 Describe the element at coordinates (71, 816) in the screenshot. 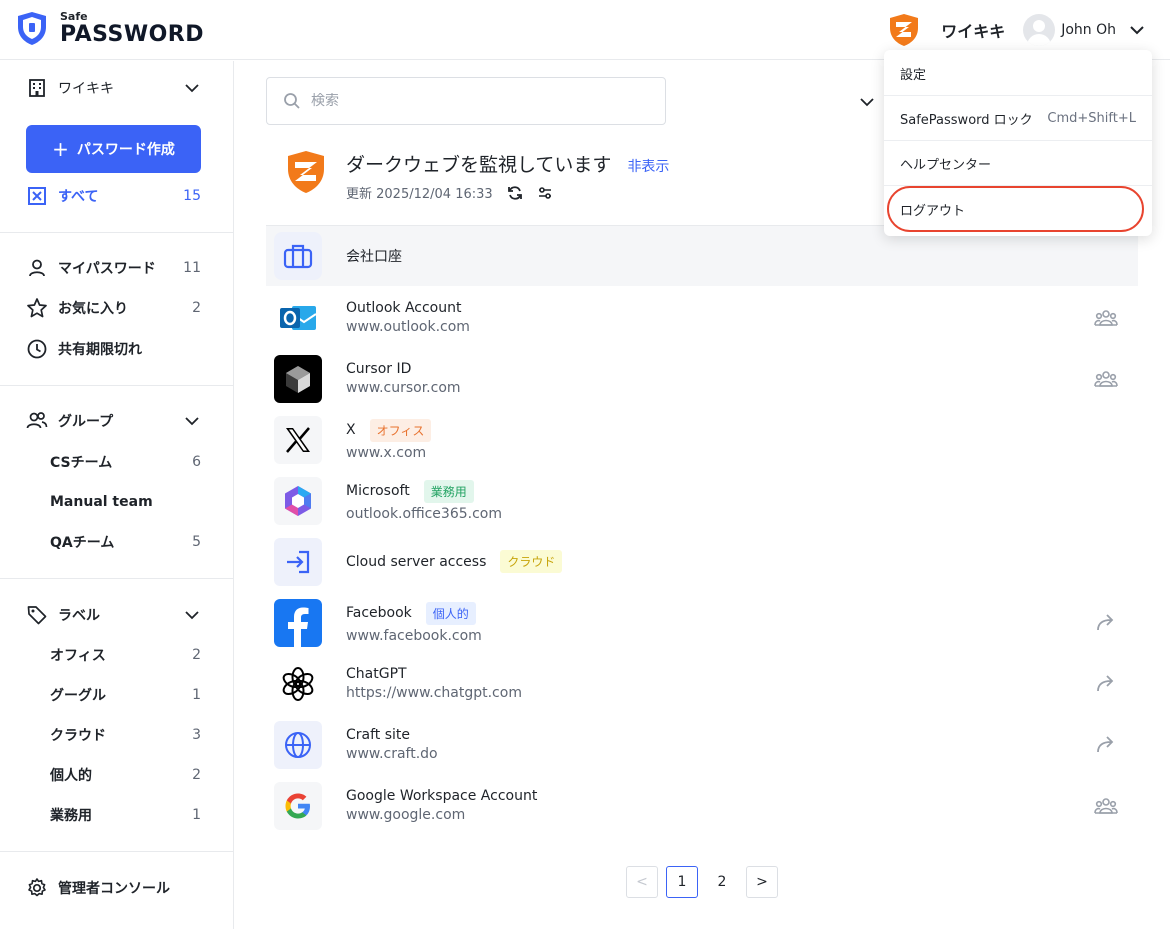

I see `sidebar-item-label: 業務用` at that location.